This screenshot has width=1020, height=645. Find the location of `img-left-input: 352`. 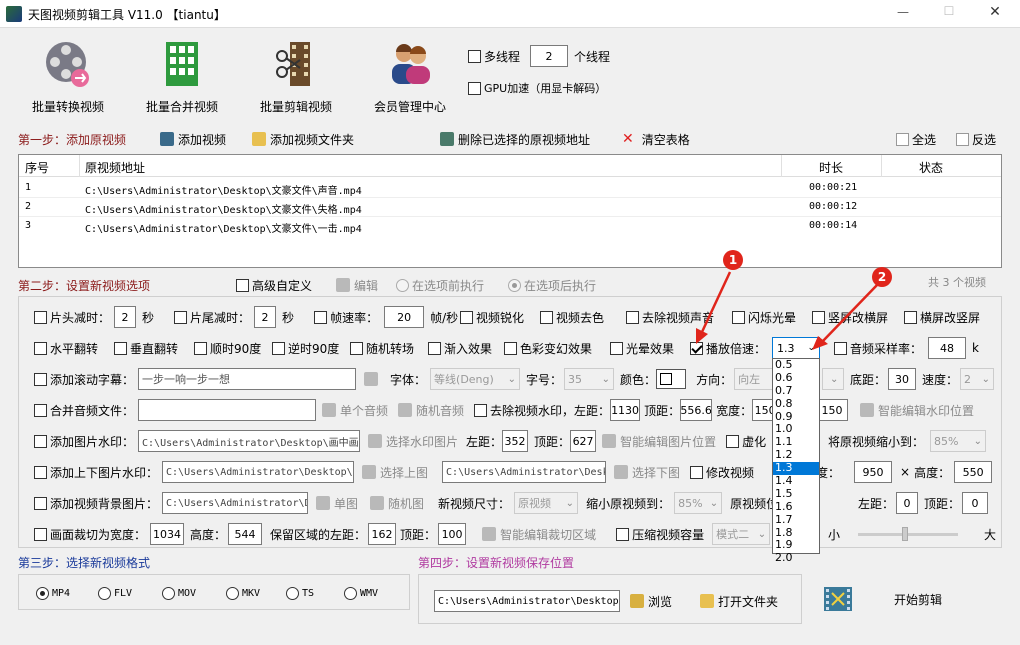

img-left-input: 352 is located at coordinates (515, 441).